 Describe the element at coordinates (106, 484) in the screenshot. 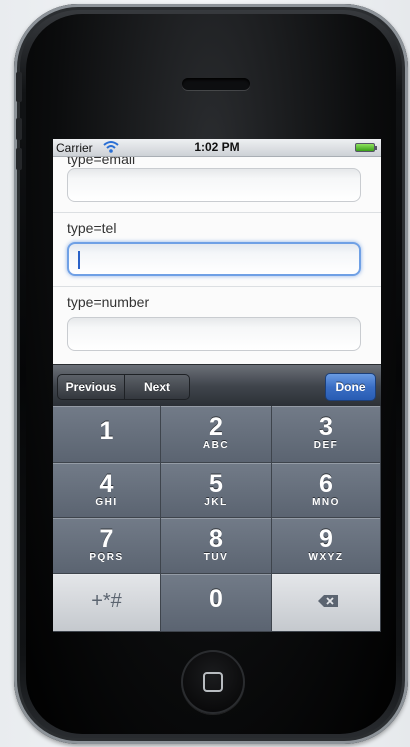

I see `key-digit: 4` at that location.